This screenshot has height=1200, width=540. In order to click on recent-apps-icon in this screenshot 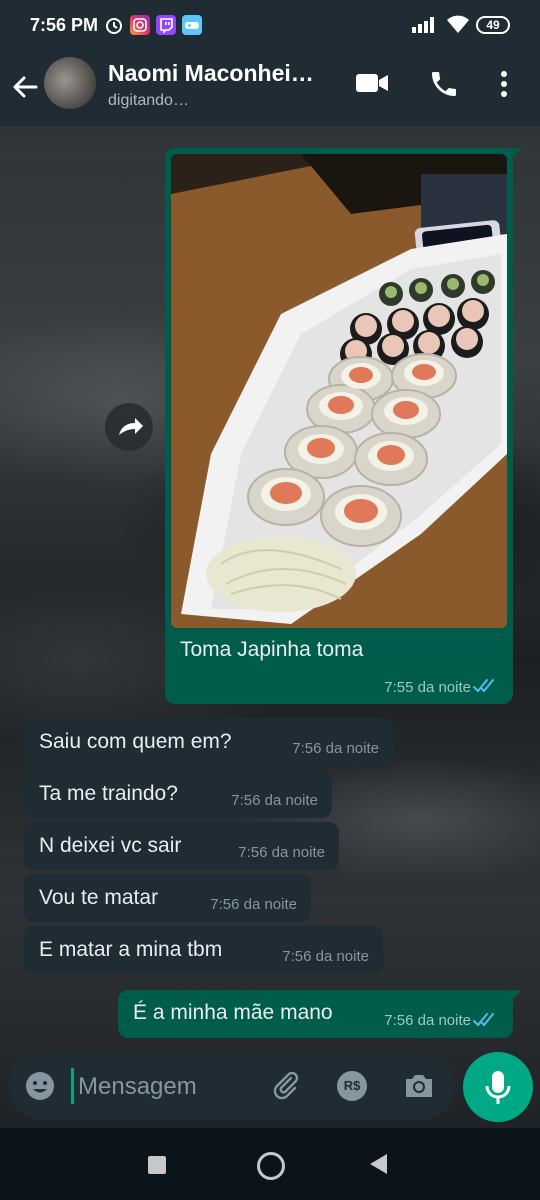, I will do `click(157, 1165)`.